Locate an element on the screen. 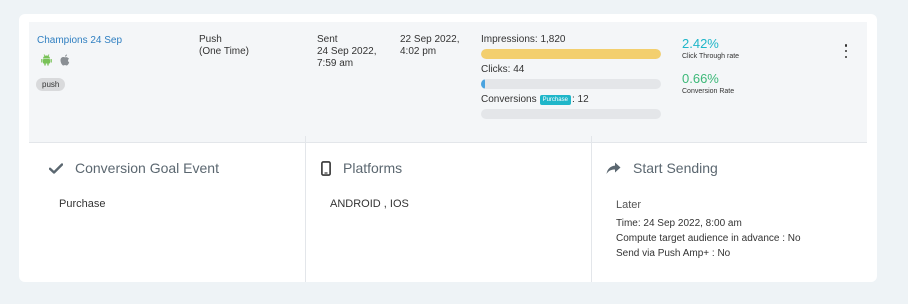 Image resolution: width=908 pixels, height=304 pixels. conversion-goal-header: Conversion Goal Event is located at coordinates (134, 168).